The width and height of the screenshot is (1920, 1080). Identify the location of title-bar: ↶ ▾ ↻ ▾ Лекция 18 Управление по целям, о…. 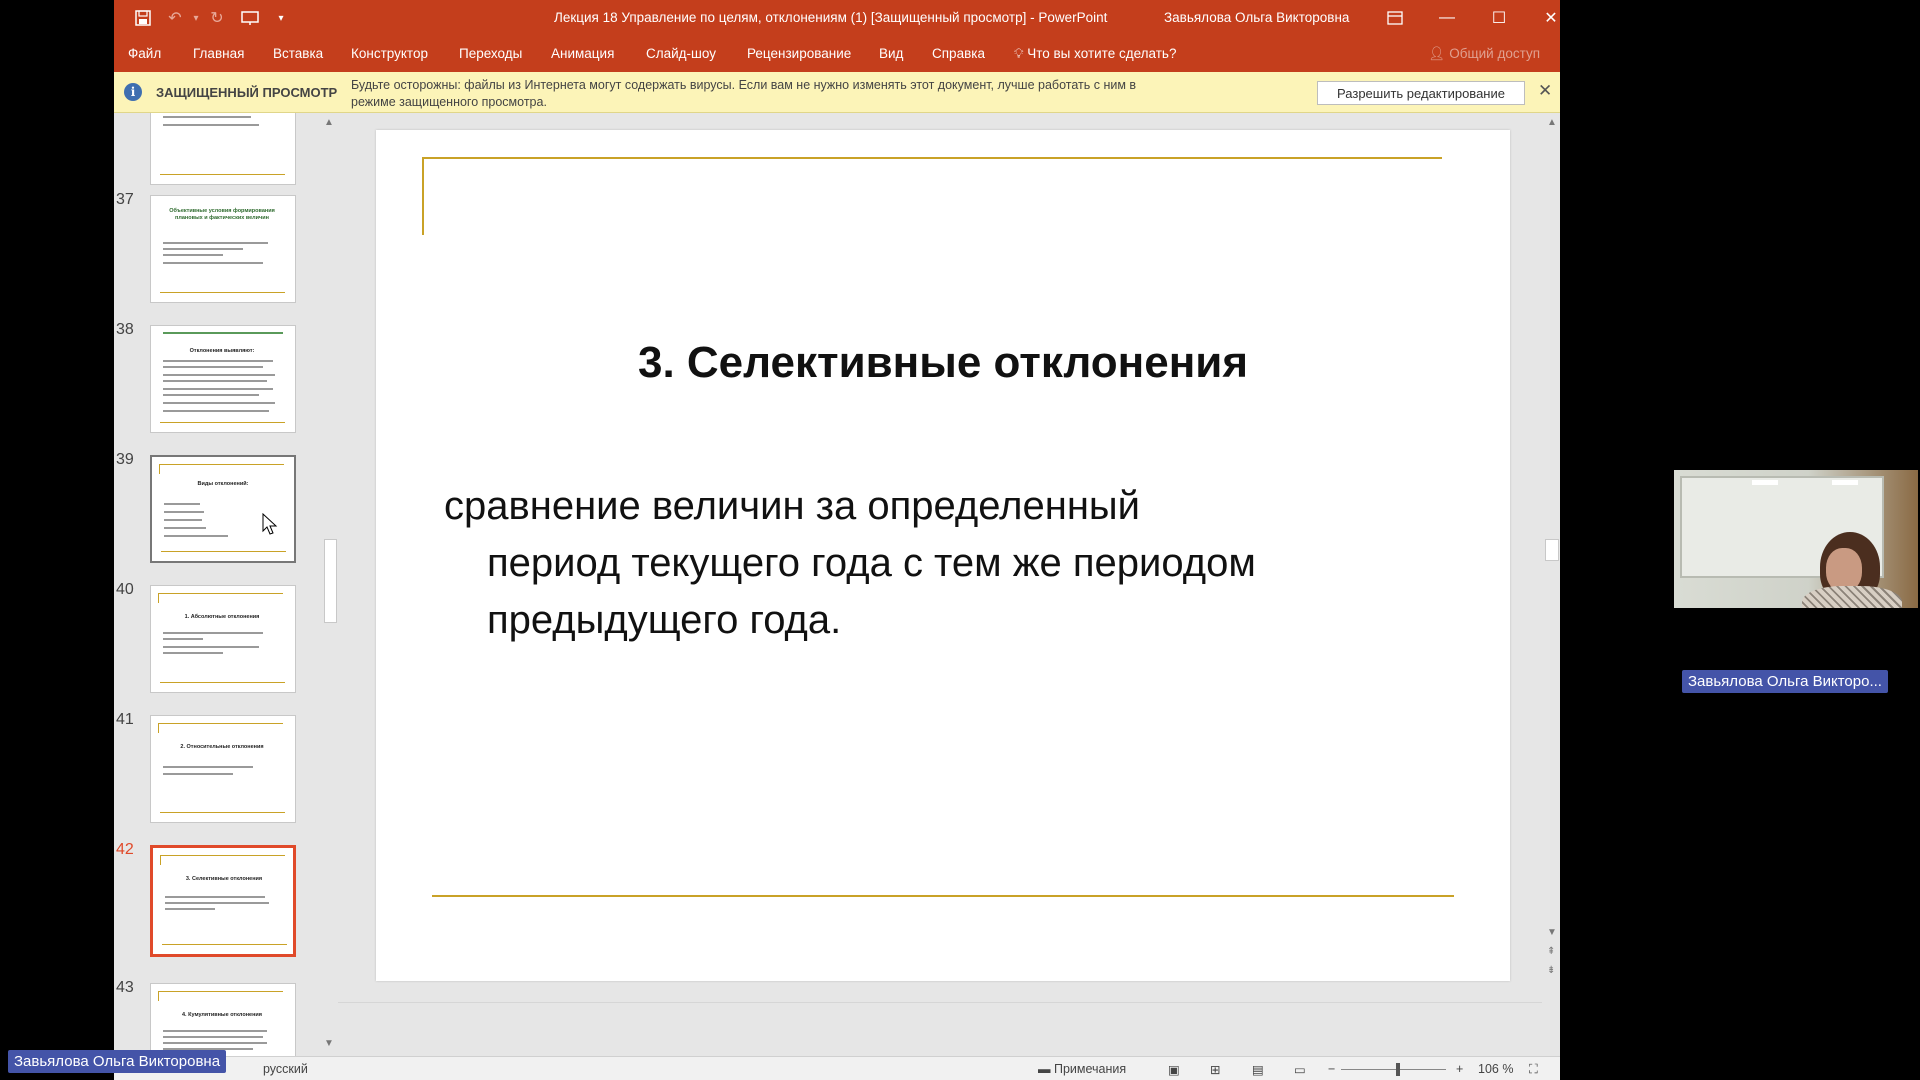
(837, 18).